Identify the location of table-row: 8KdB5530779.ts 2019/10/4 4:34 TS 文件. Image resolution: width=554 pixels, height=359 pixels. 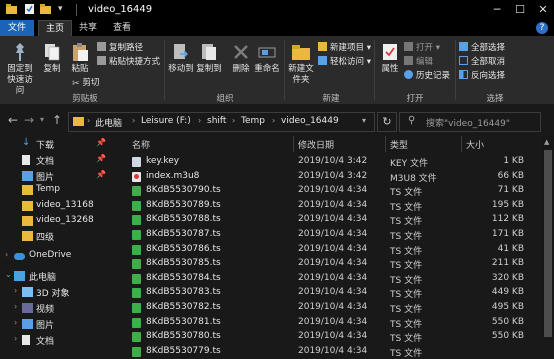
(335, 352).